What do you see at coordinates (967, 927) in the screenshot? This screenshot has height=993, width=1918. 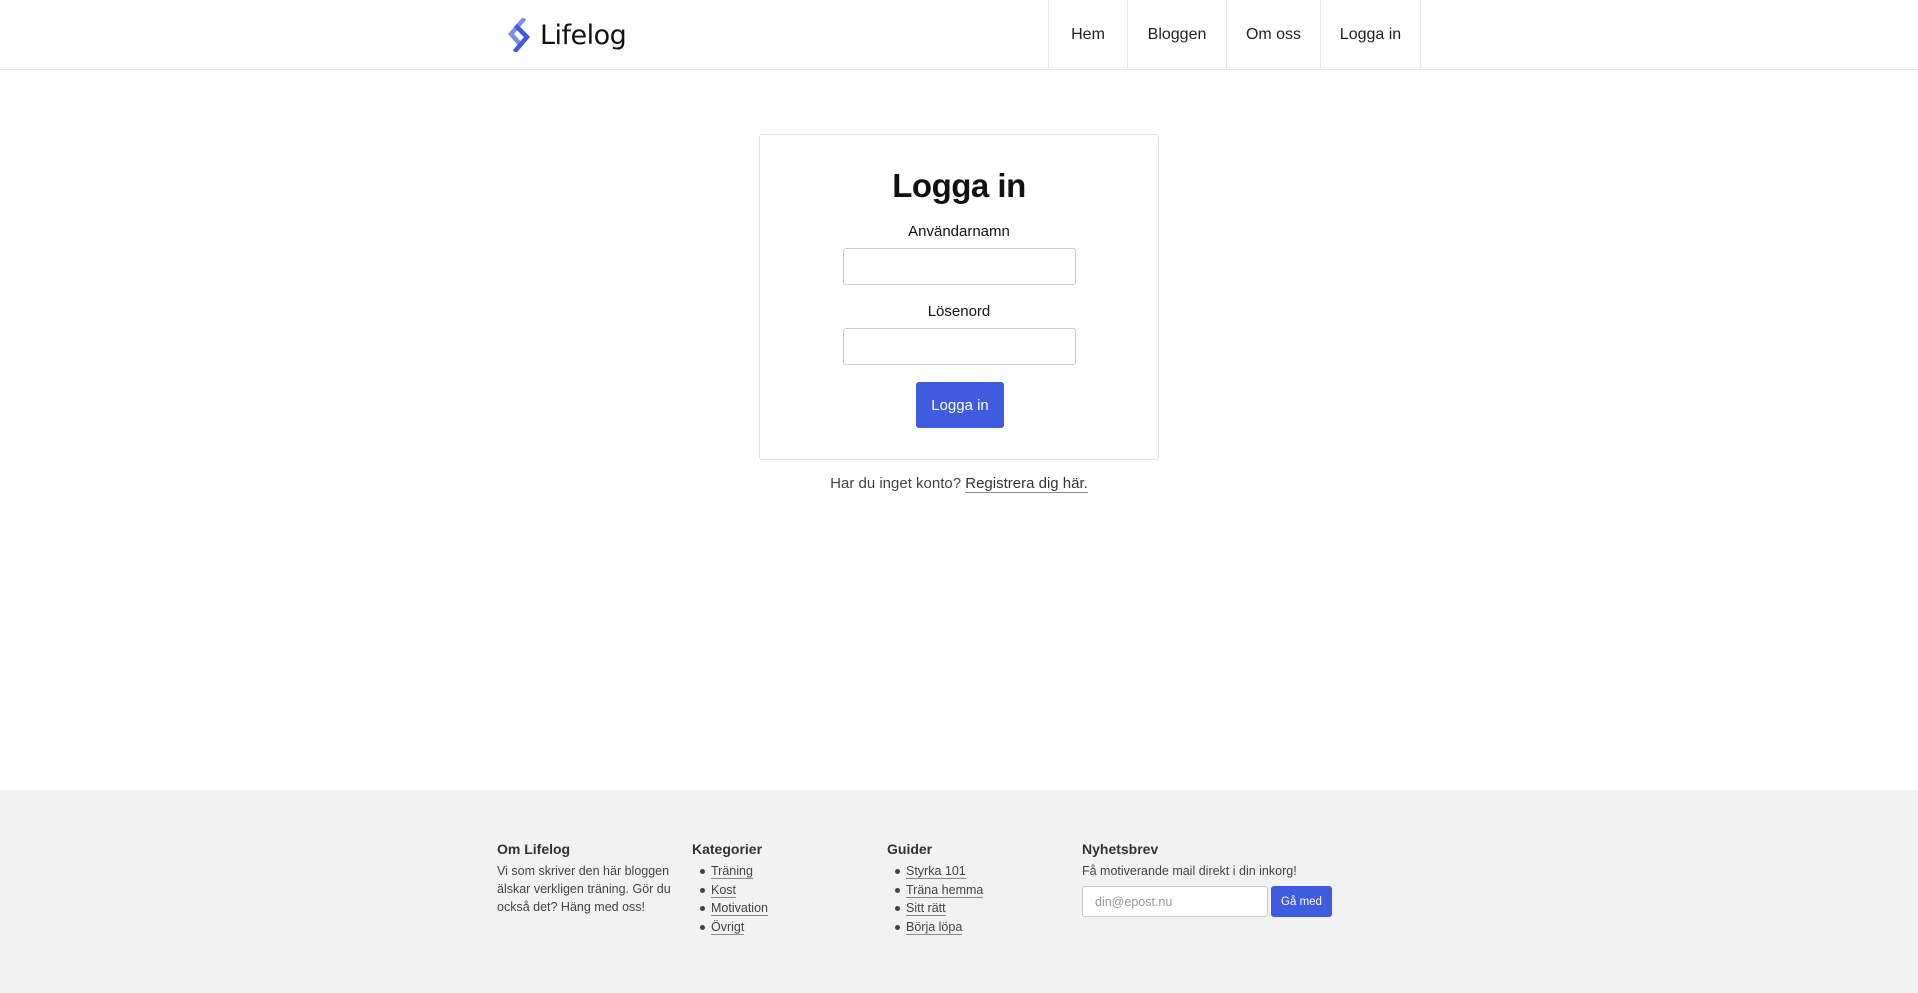 I see `list-item: Börja löpa` at bounding box center [967, 927].